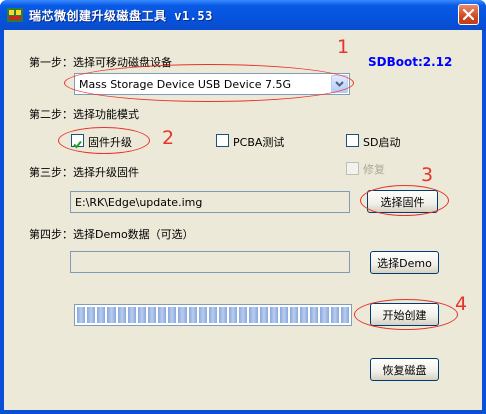  I want to click on close-button, so click(468, 14).